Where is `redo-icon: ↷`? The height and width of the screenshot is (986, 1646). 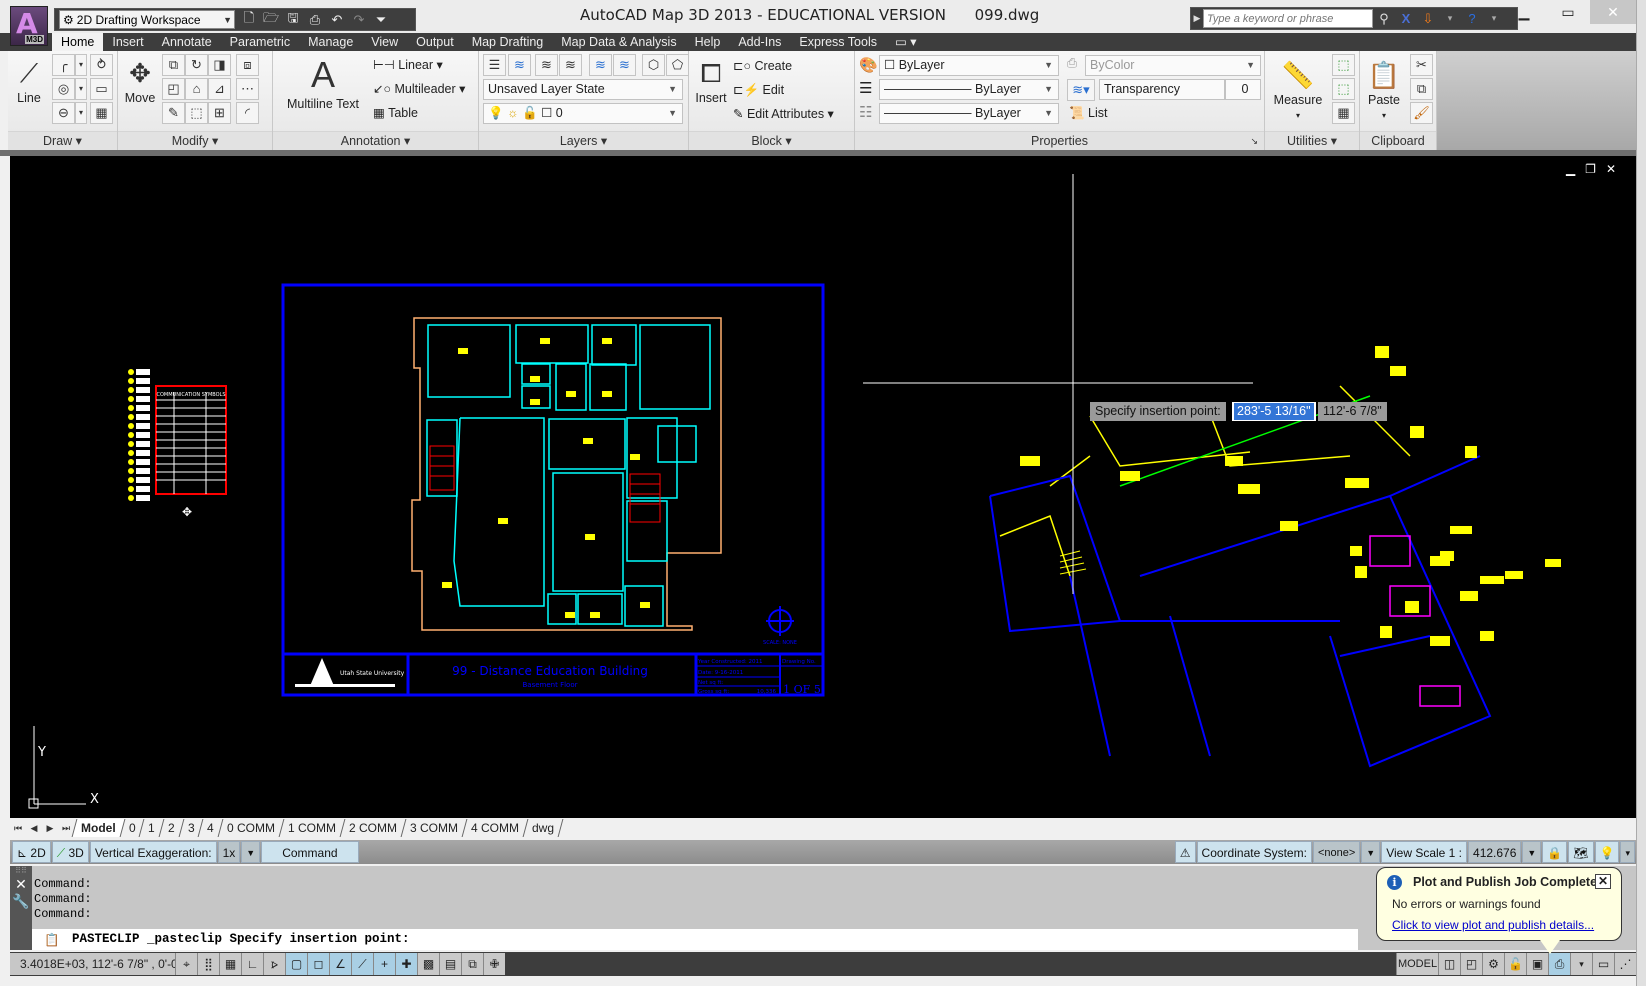 redo-icon: ↷ is located at coordinates (359, 20).